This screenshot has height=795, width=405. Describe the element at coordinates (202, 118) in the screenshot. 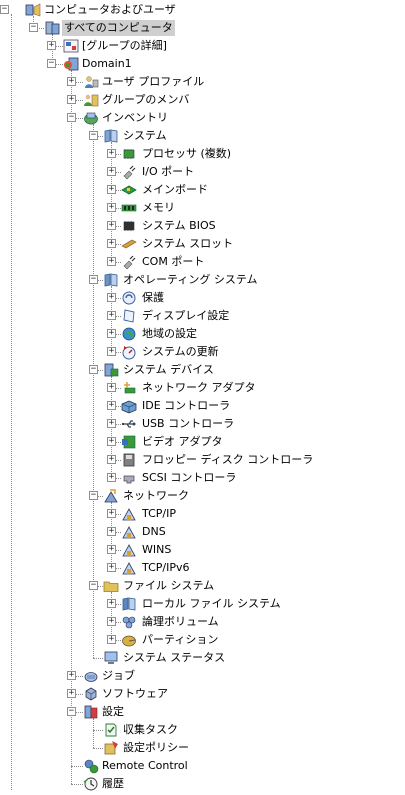

I see `tree-node: − インベントリ` at that location.